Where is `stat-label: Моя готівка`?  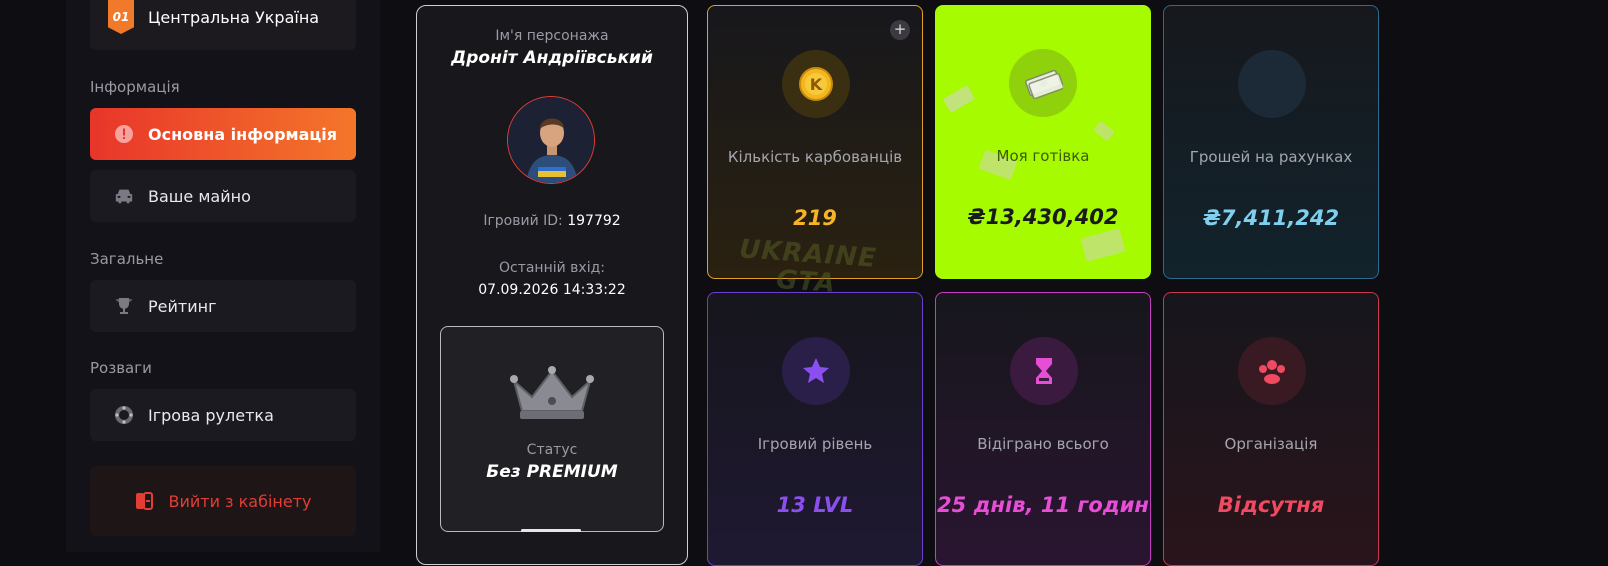 stat-label: Моя готівка is located at coordinates (1043, 156).